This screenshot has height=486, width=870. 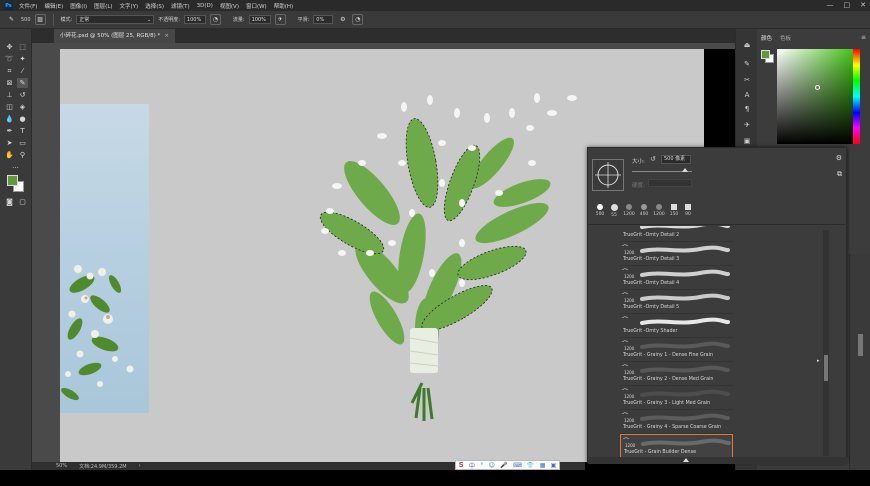 I want to click on smoothing-field: 0%, so click(x=323, y=19).